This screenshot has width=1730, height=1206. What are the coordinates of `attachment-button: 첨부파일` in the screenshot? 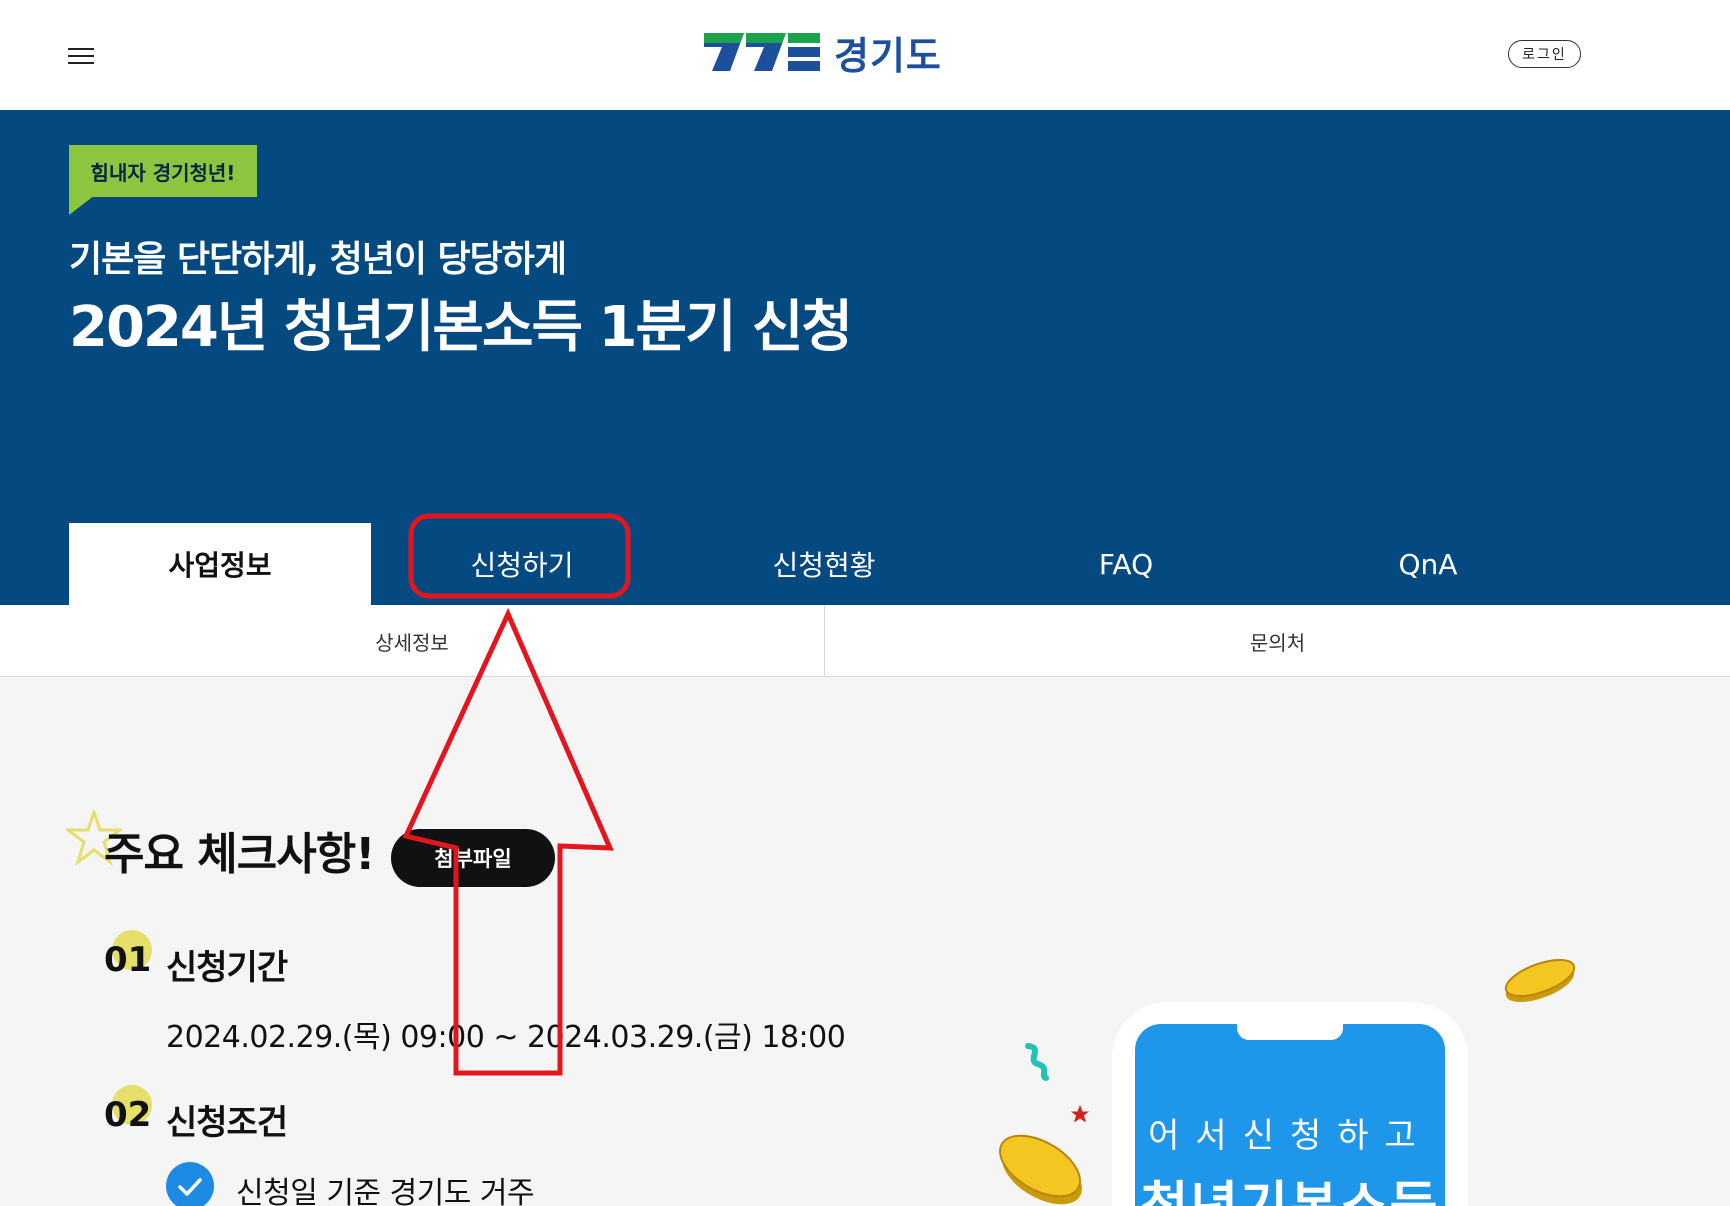 It's located at (473, 858).